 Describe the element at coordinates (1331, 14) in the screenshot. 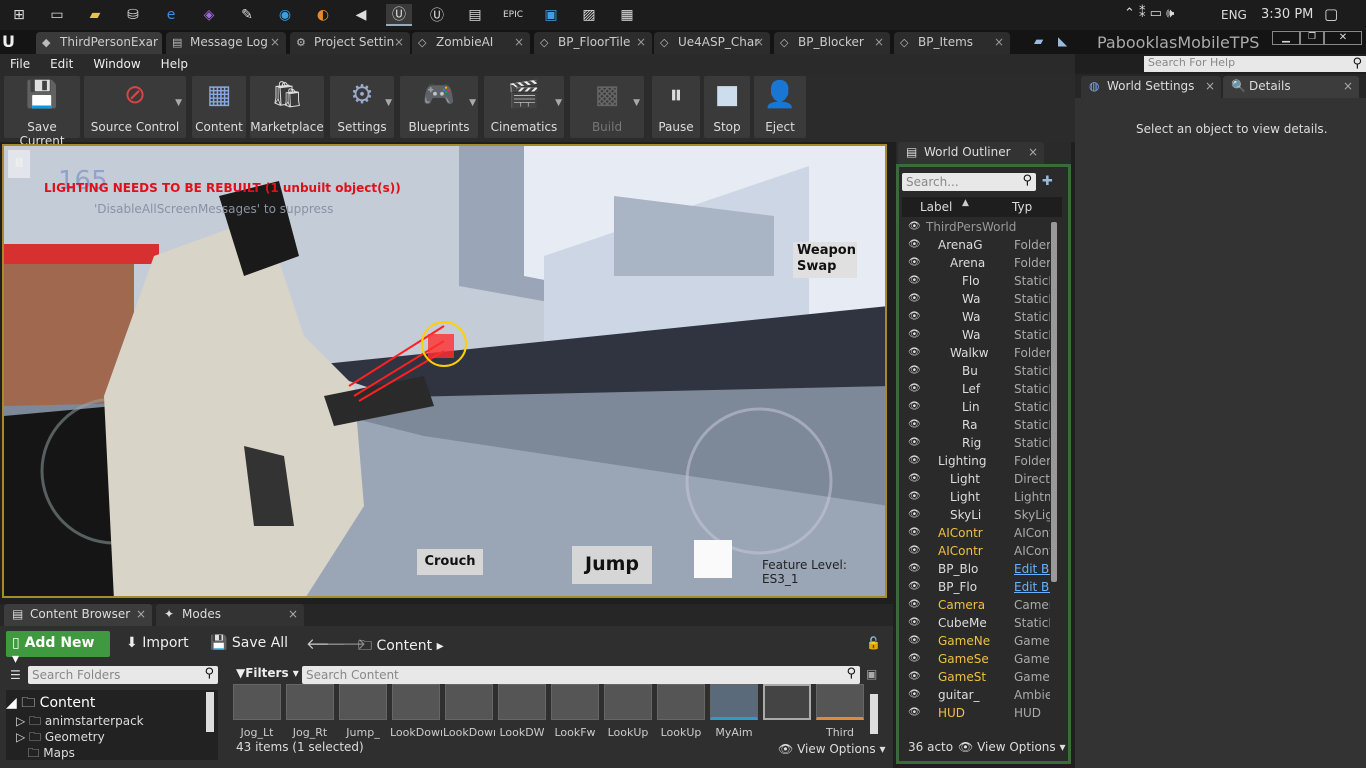

I see `notification-icon: ▢` at that location.